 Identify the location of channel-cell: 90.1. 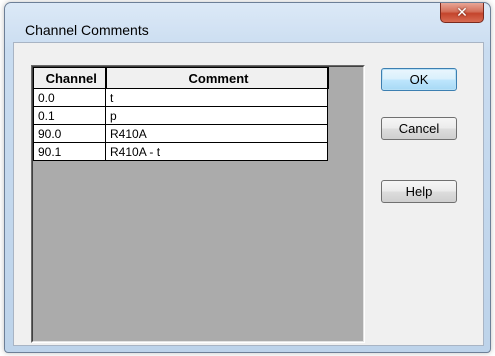
(69, 151).